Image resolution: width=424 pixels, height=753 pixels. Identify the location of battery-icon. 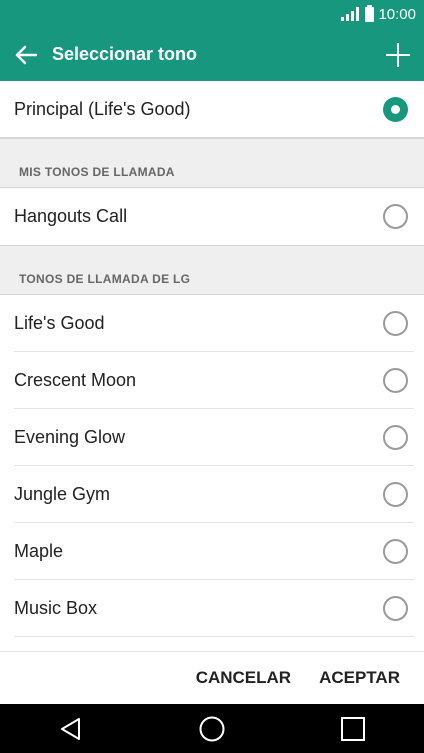
(370, 13).